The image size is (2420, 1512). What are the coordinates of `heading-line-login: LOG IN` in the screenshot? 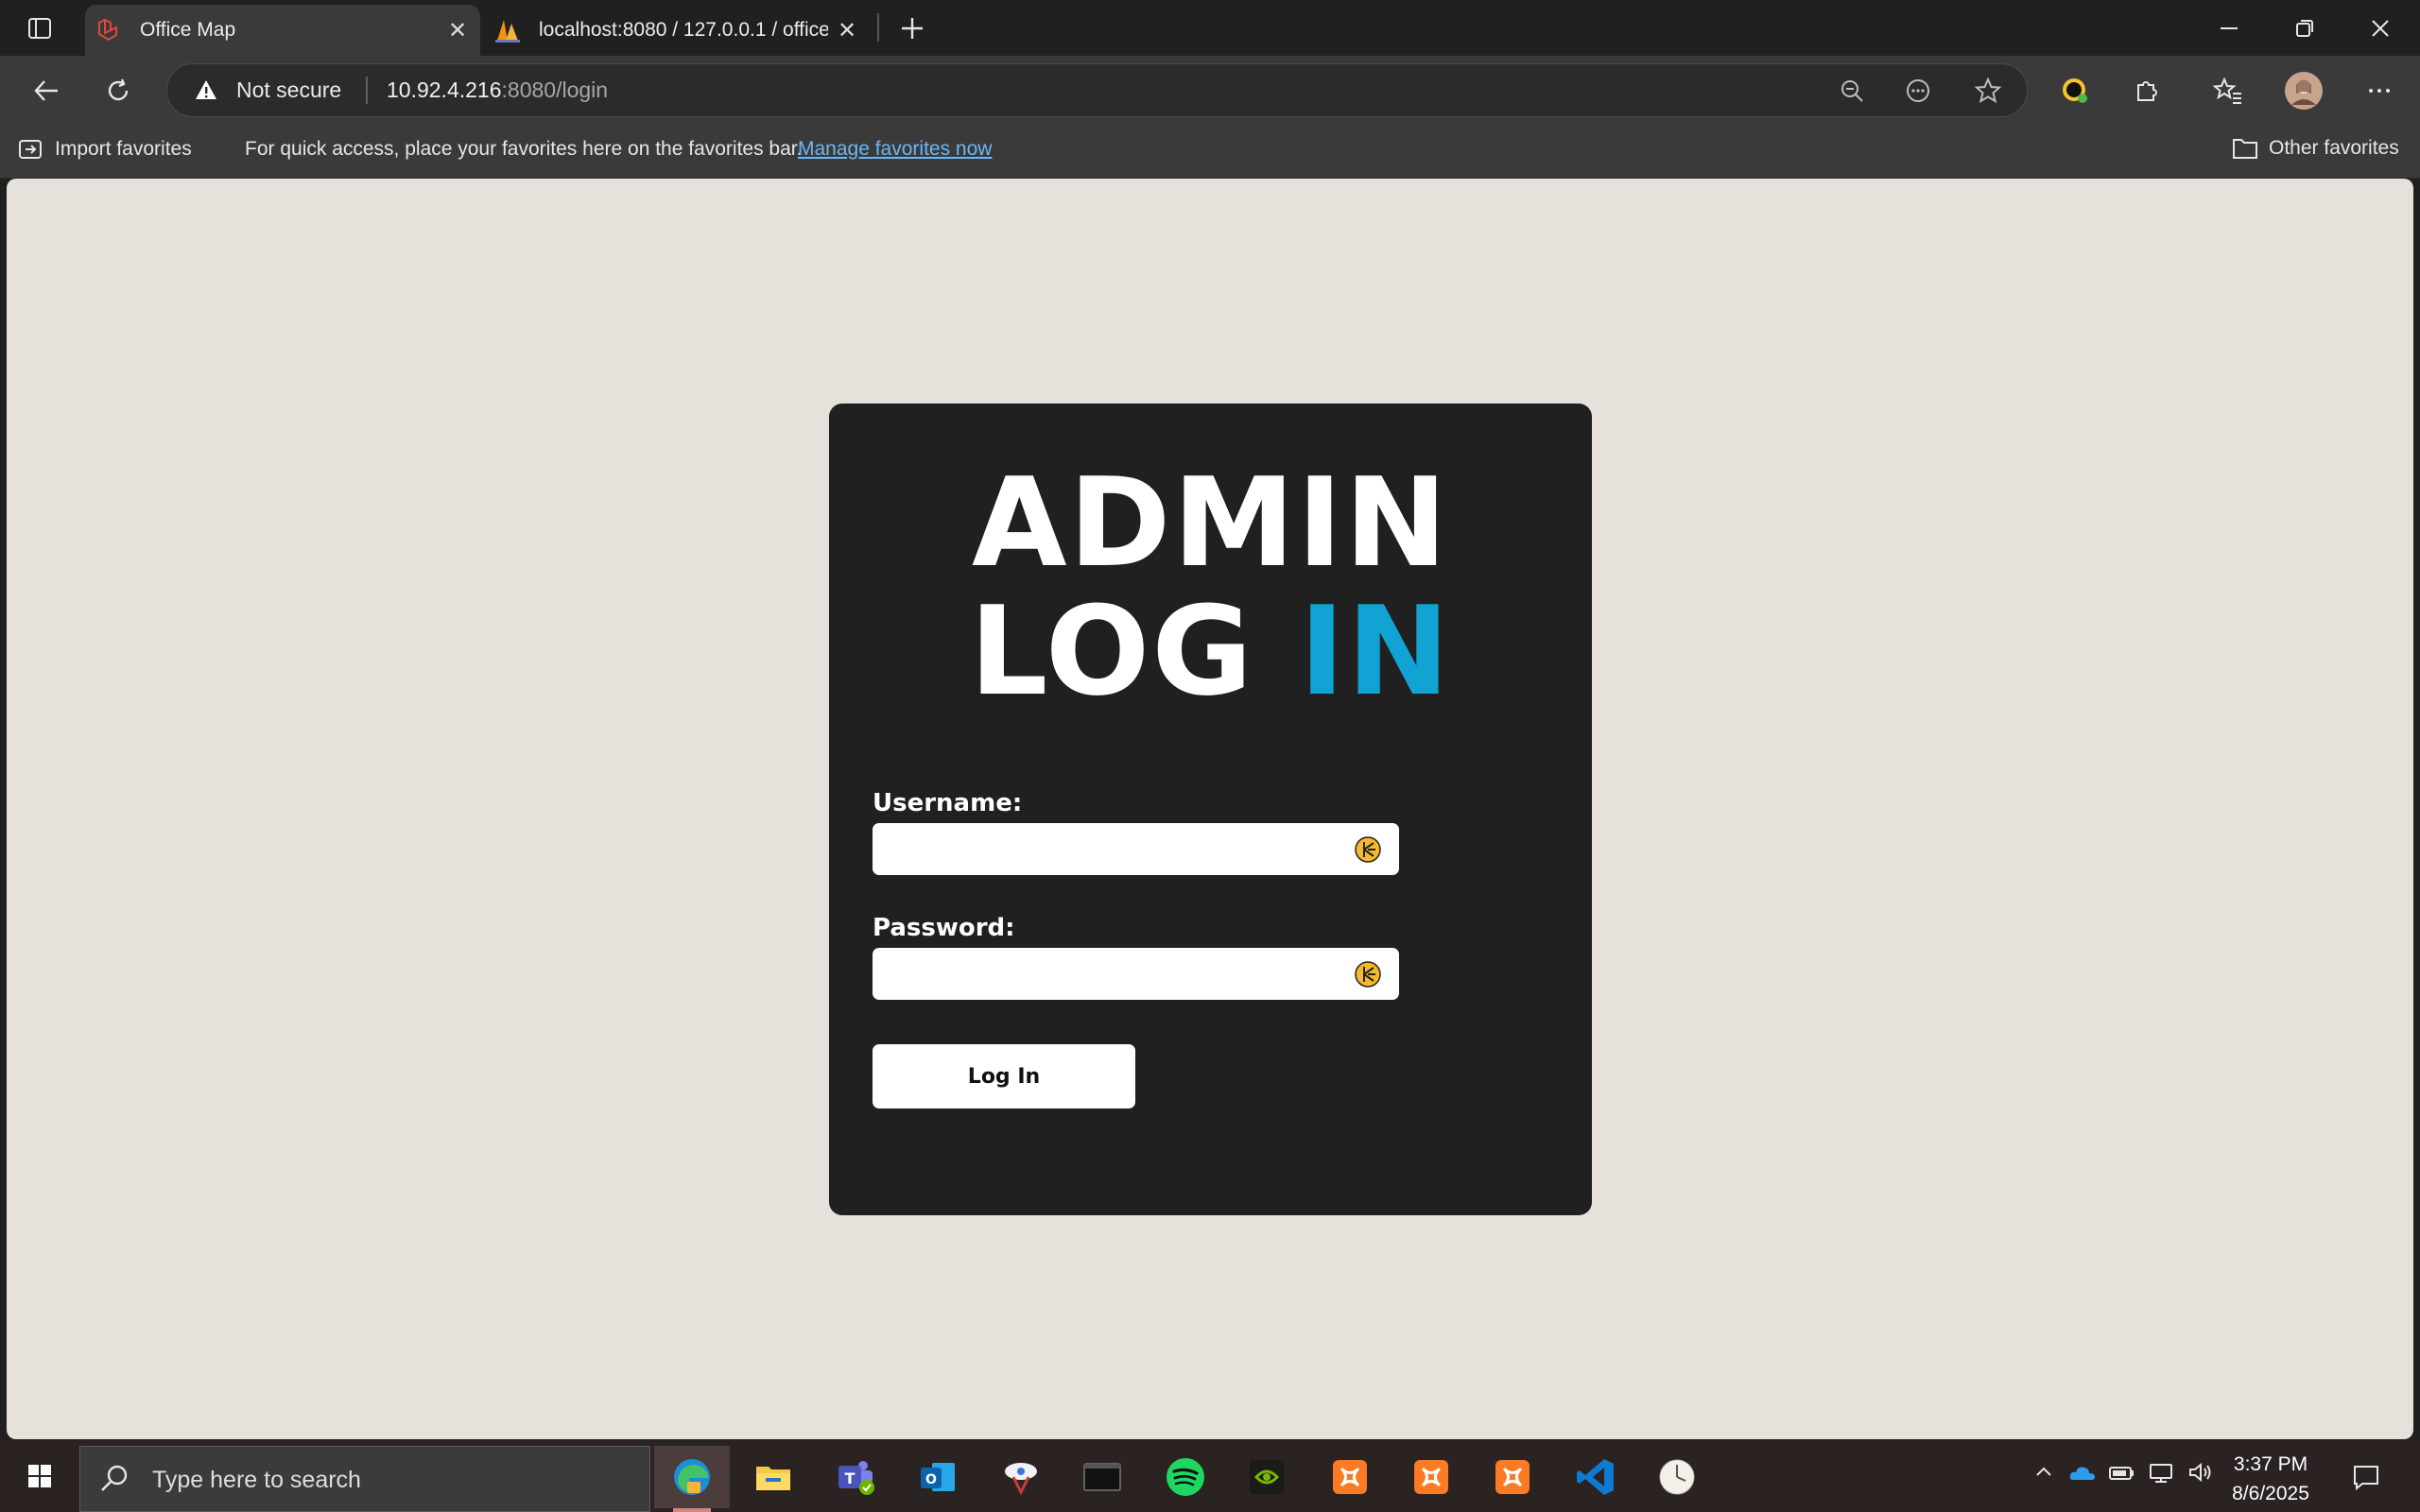 It's located at (1210, 651).